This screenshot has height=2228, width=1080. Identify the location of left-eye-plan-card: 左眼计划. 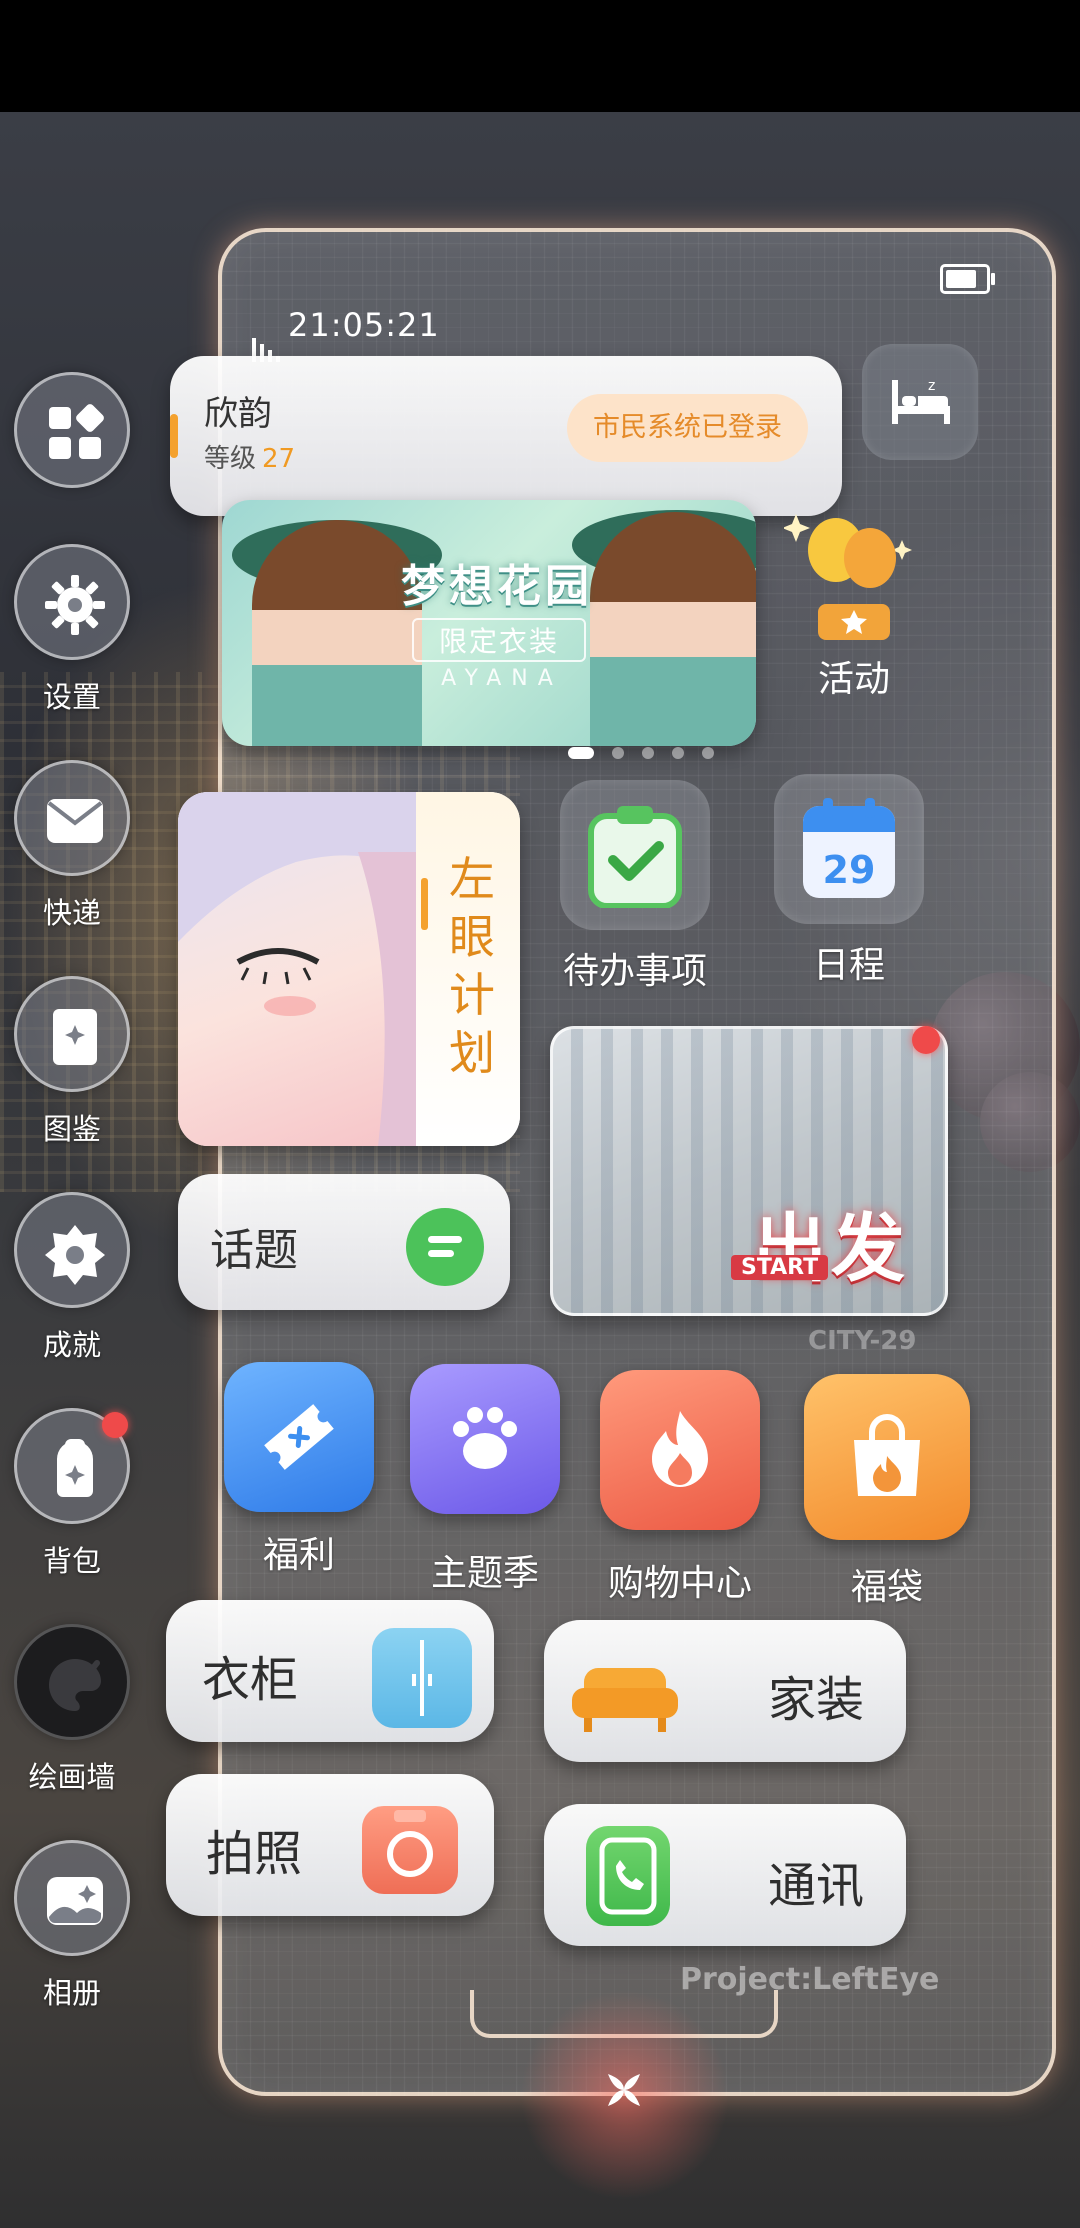
(349, 969).